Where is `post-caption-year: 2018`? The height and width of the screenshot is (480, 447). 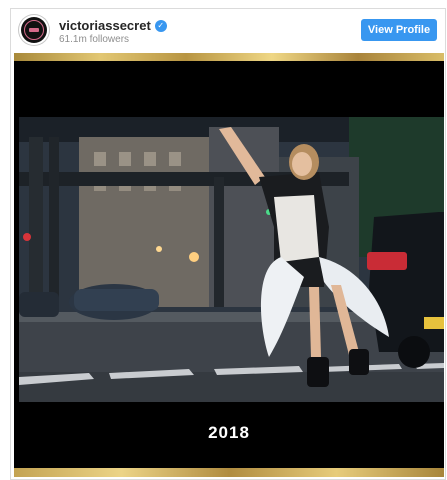 post-caption-year: 2018 is located at coordinates (229, 432).